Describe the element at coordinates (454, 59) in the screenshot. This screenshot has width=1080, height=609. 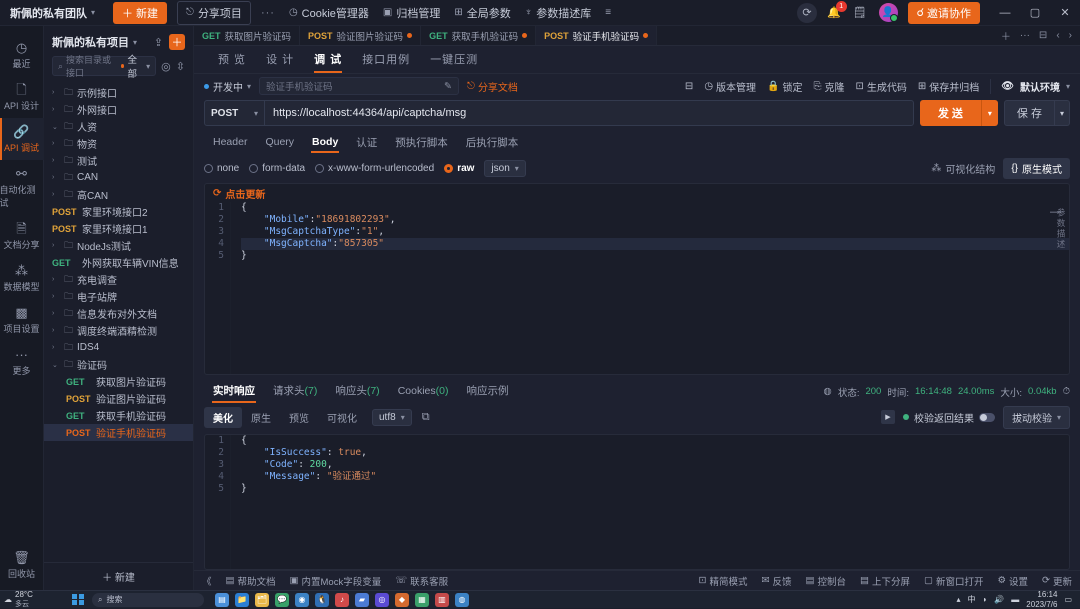
I see `api-view-tab: 一键压测` at that location.